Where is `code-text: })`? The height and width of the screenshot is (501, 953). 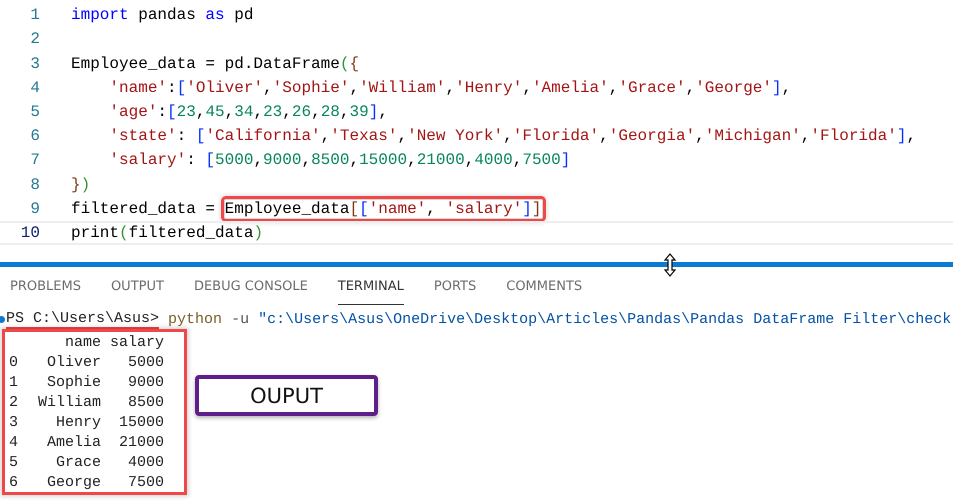 code-text: }) is located at coordinates (80, 185).